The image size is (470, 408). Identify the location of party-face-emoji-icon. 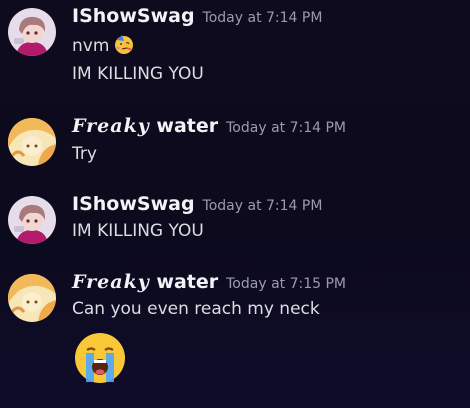
(124, 44).